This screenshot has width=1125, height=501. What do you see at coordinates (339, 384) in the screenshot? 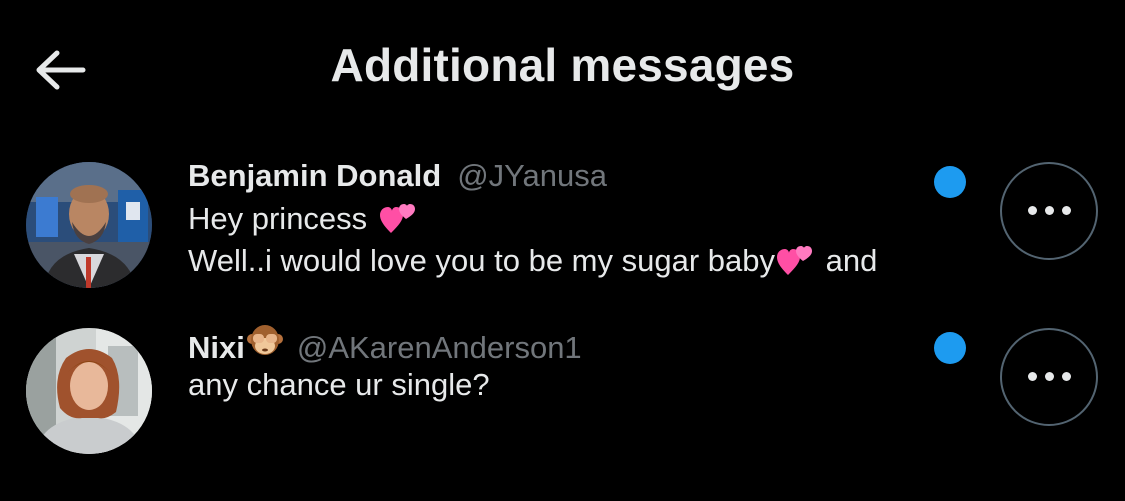
I see `message-text: any chance ur single?` at bounding box center [339, 384].